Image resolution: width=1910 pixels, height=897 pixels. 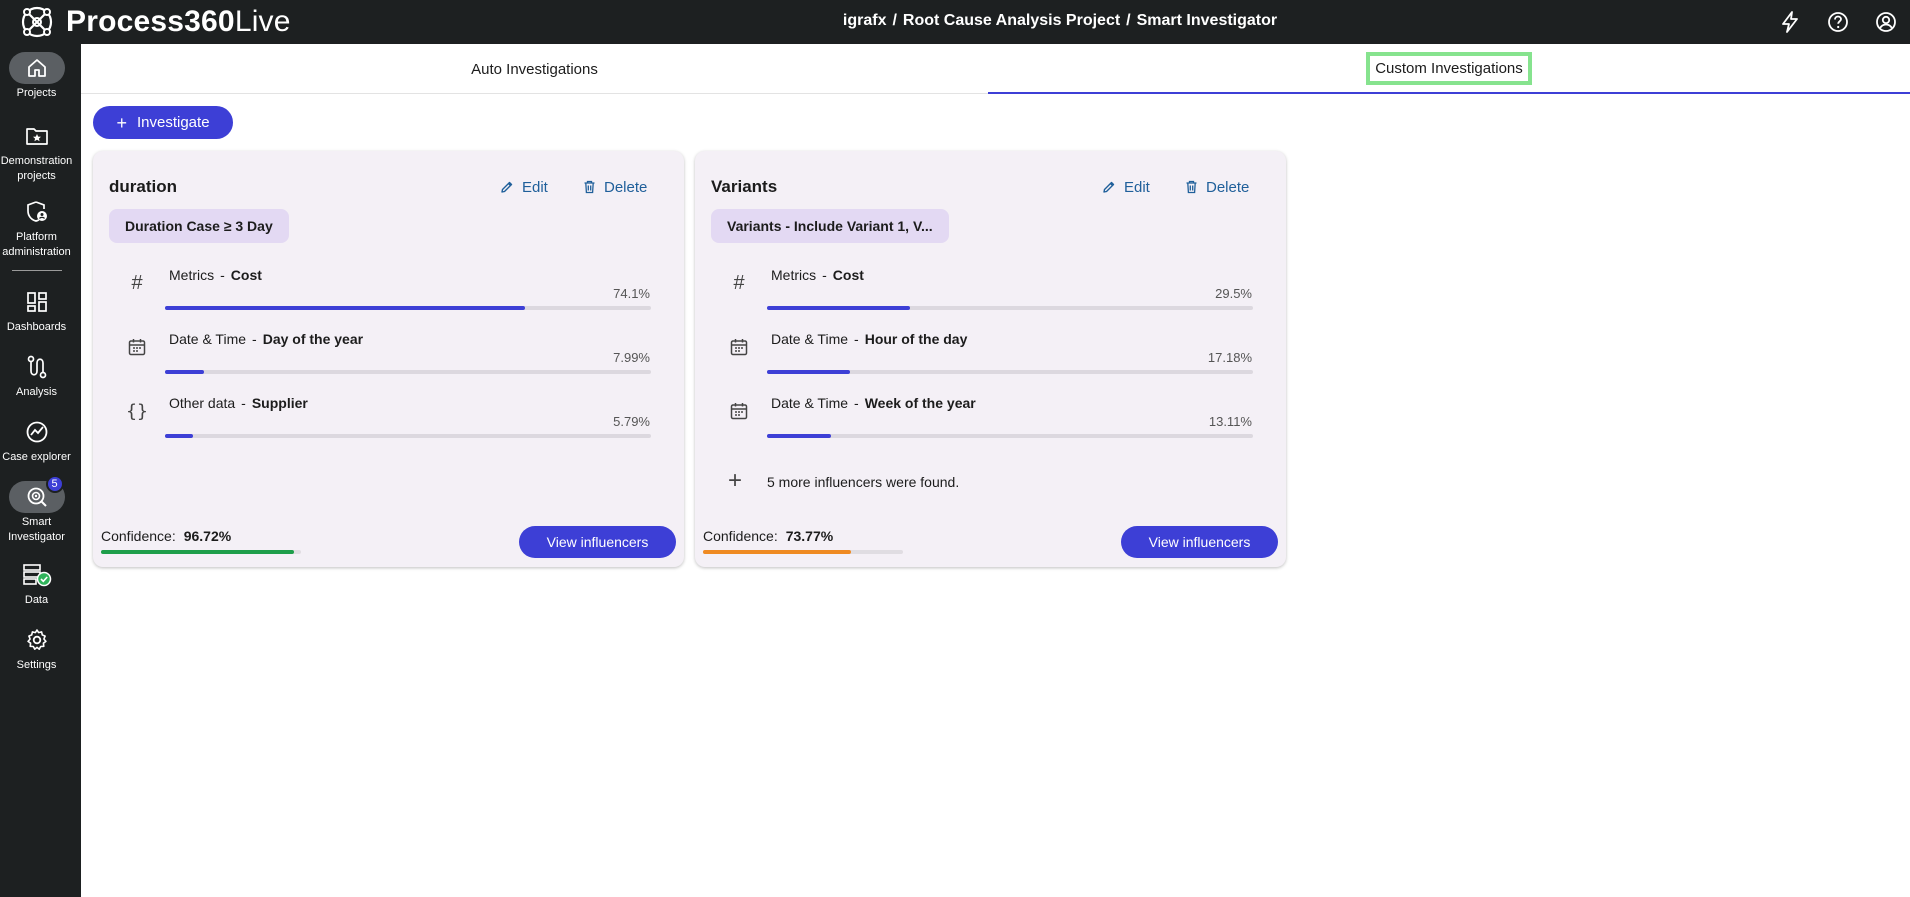 I want to click on calendar-icon, so click(x=137, y=347).